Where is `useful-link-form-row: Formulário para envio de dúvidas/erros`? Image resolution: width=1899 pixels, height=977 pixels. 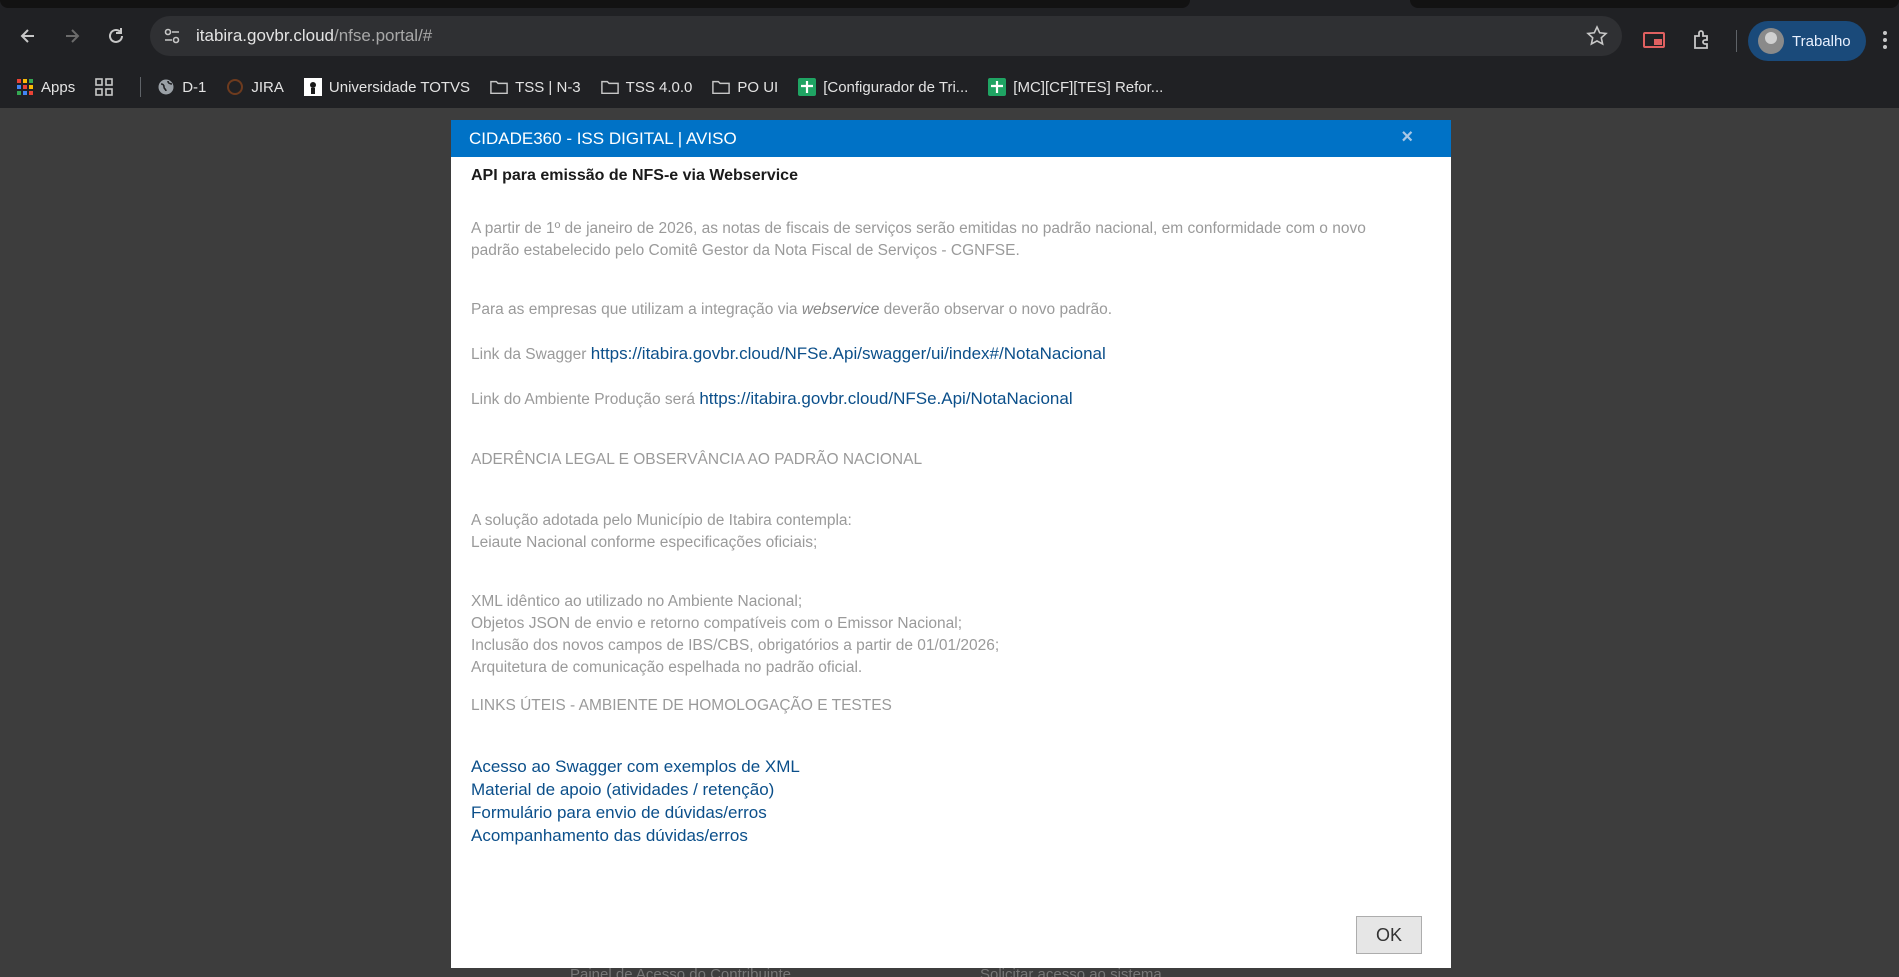
useful-link-form-row: Formulário para envio de dúvidas/erros is located at coordinates (619, 813).